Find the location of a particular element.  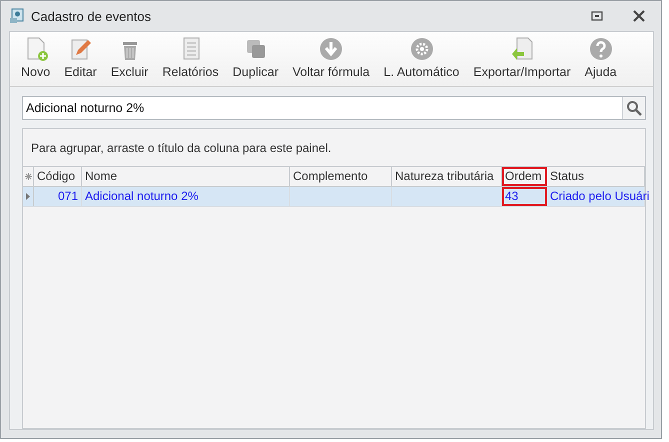

toolbar-button: Exportar/Importar is located at coordinates (522, 60).